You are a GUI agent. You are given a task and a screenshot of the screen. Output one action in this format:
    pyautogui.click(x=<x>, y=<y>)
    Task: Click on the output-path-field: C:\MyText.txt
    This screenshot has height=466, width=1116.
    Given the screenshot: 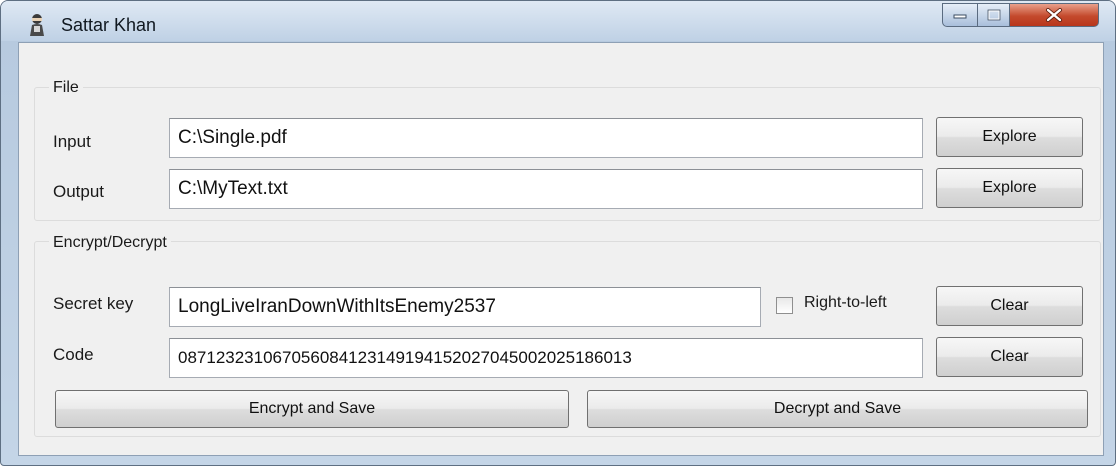 What is the action you would take?
    pyautogui.click(x=546, y=189)
    